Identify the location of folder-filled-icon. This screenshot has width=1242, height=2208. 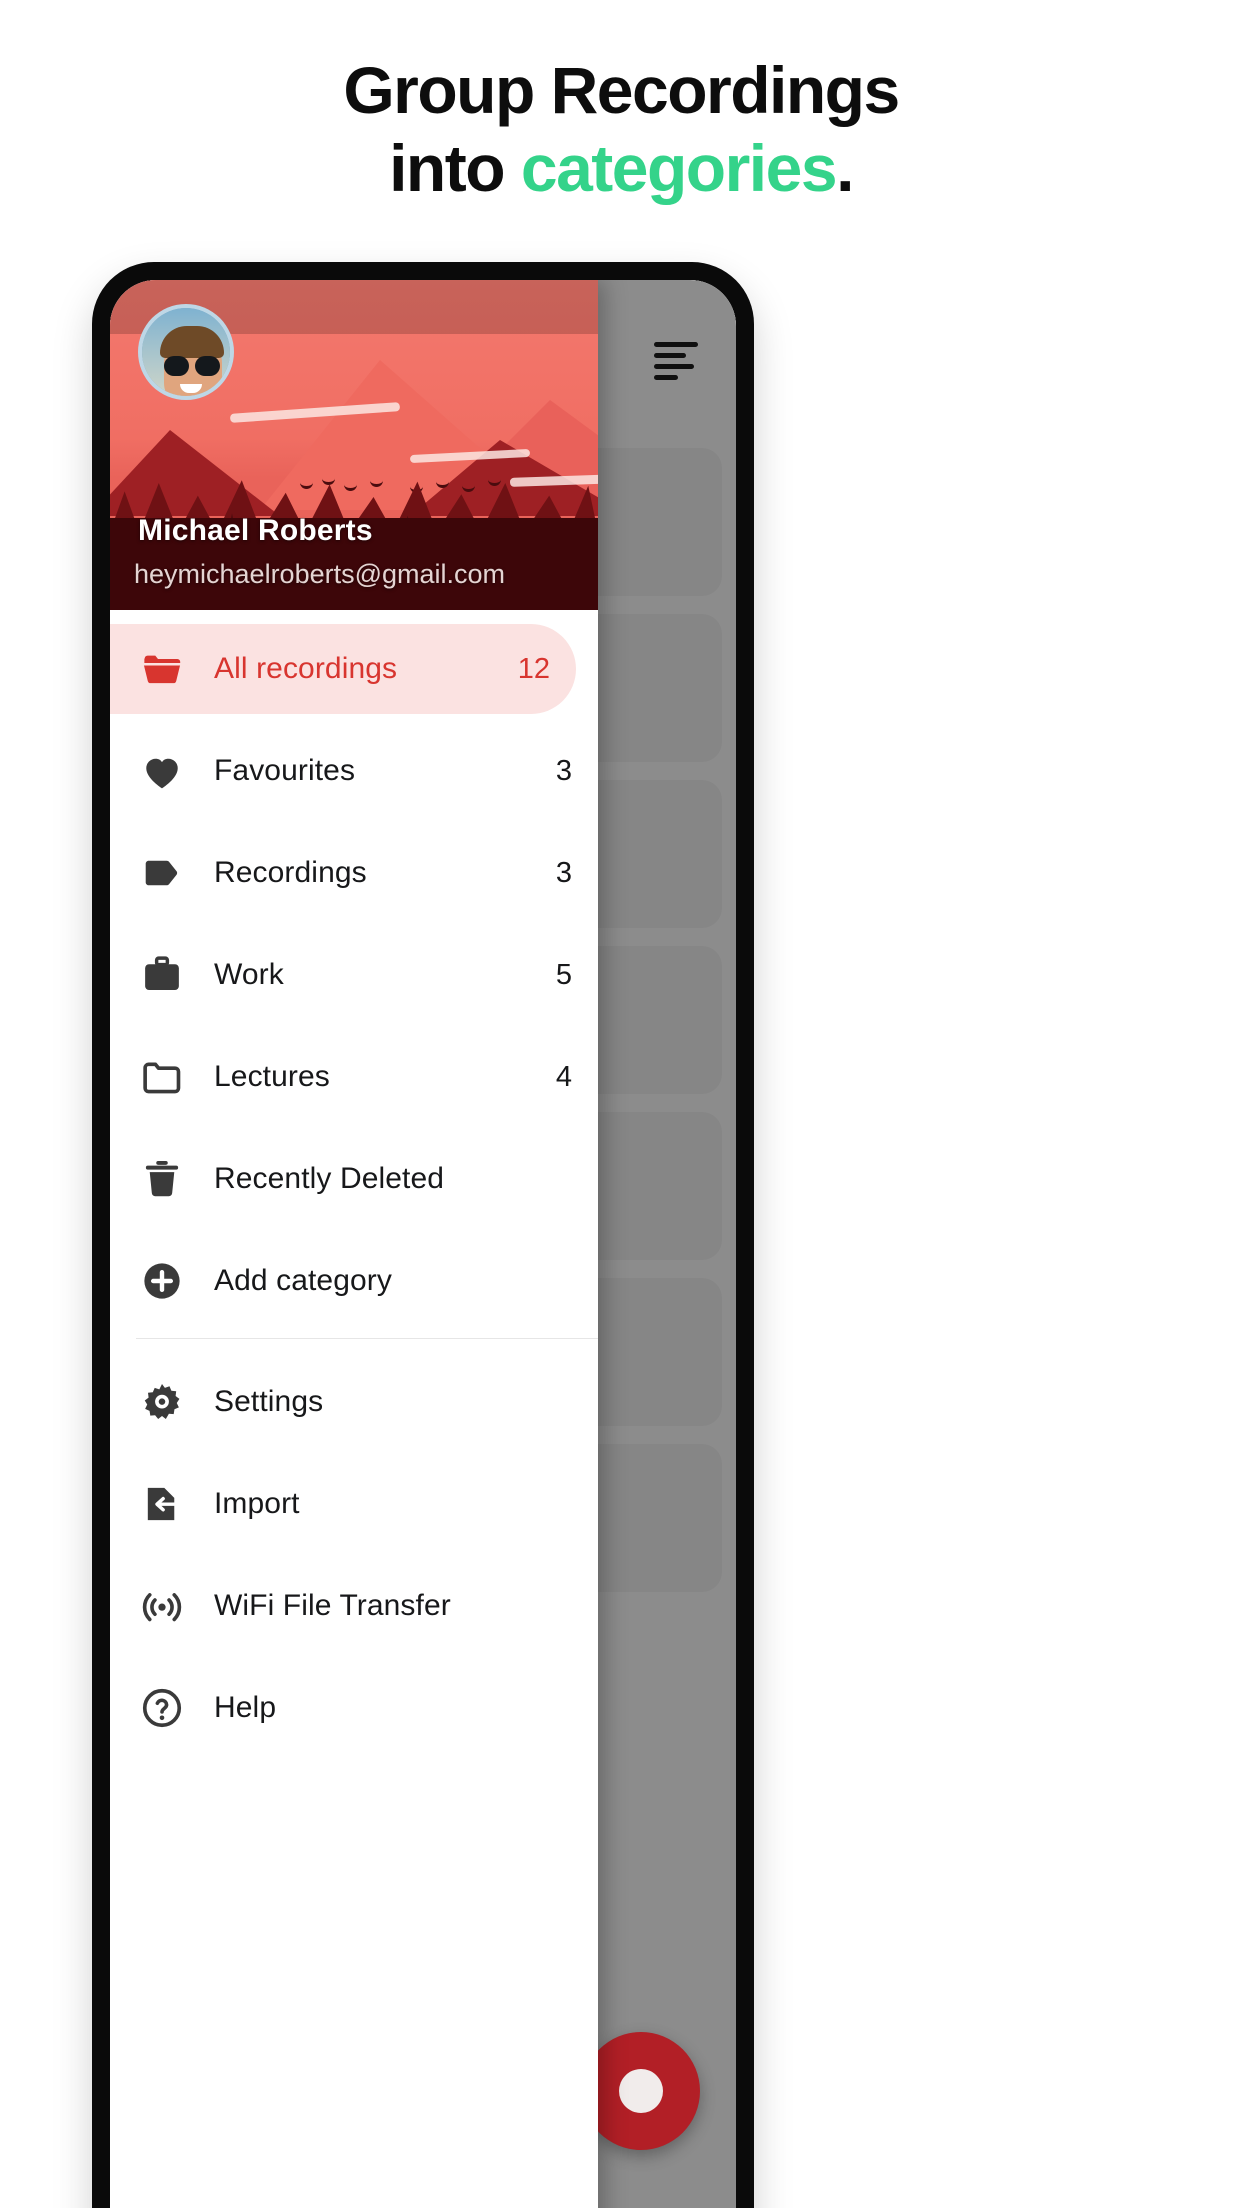
(162, 669).